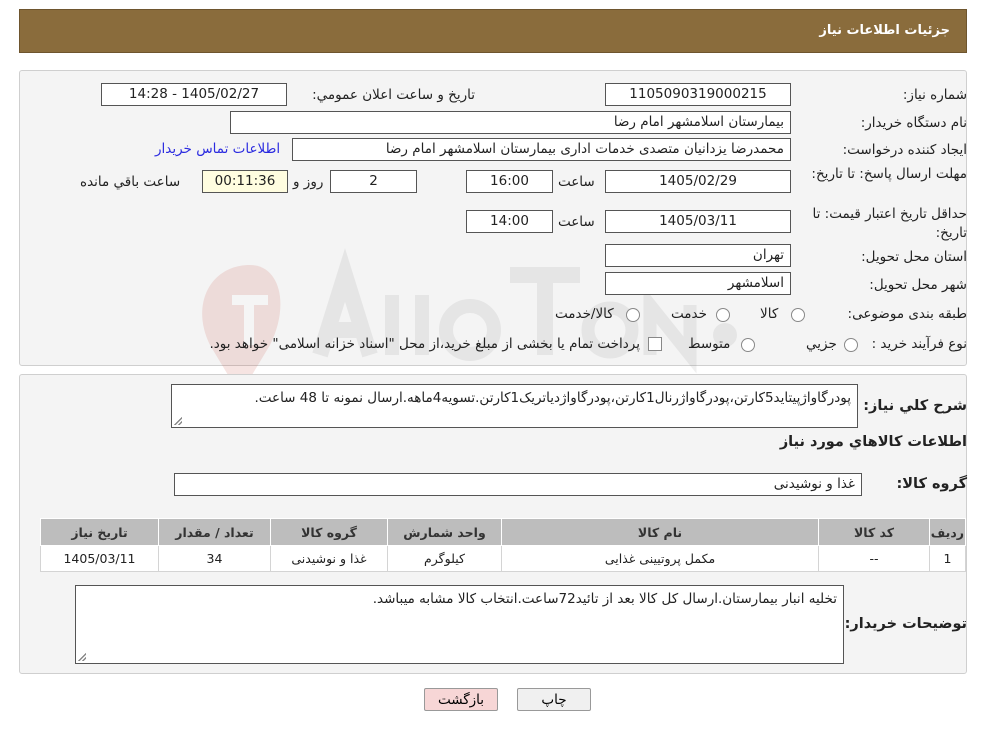  Describe the element at coordinates (461, 699) in the screenshot. I see `back-button: بازگشت` at that location.